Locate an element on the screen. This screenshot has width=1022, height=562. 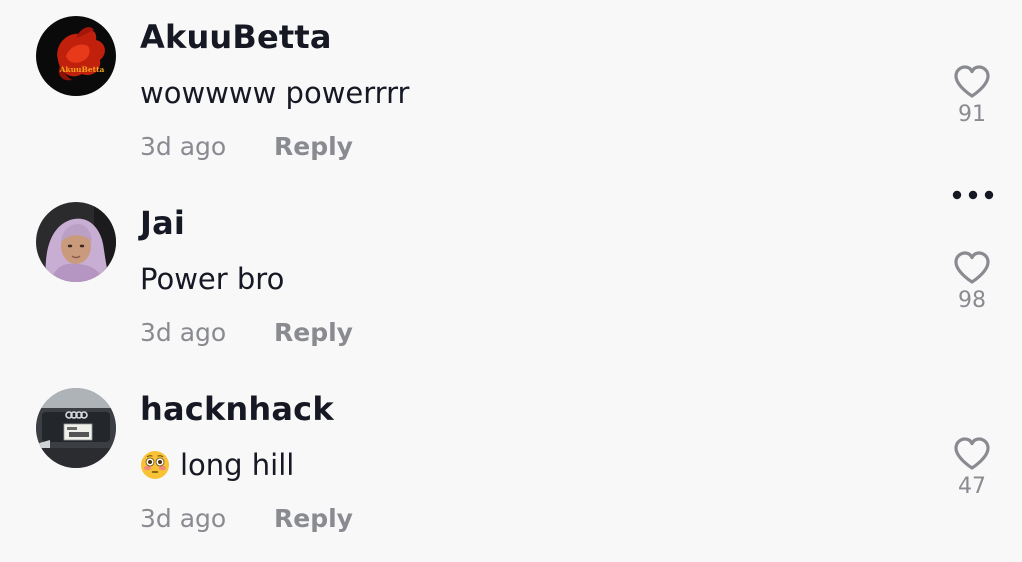
like-count: 91 is located at coordinates (972, 114).